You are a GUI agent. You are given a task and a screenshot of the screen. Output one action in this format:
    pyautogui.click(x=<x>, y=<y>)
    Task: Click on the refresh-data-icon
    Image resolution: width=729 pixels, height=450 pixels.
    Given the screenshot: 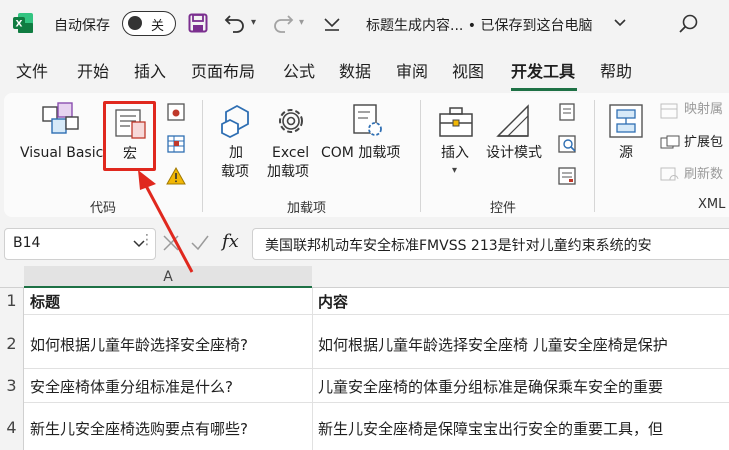 What is the action you would take?
    pyautogui.click(x=669, y=174)
    